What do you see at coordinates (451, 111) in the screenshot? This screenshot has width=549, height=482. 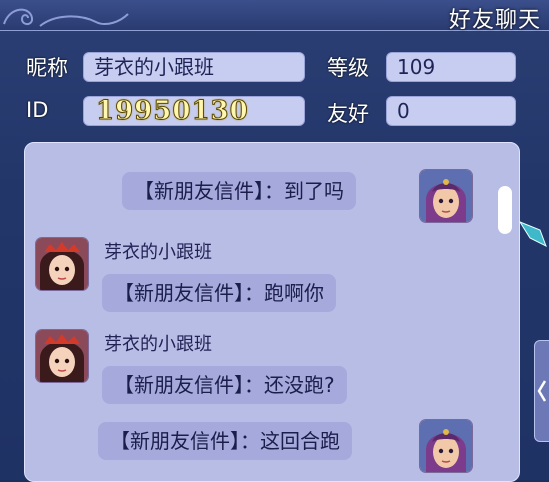 I see `friendship-field: 0` at bounding box center [451, 111].